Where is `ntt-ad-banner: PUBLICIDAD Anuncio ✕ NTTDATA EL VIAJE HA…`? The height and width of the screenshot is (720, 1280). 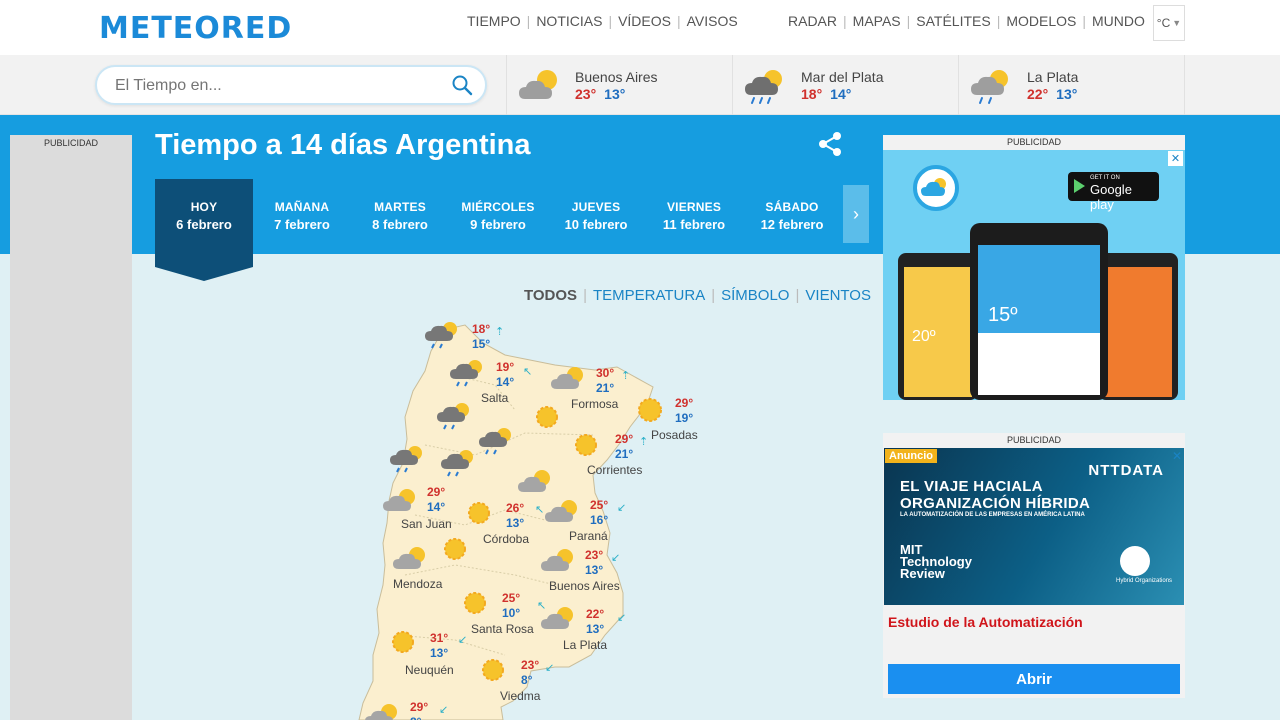
ntt-ad-banner: PUBLICIDAD Anuncio ✕ NTTDATA EL VIAJE HA… is located at coordinates (1034, 565).